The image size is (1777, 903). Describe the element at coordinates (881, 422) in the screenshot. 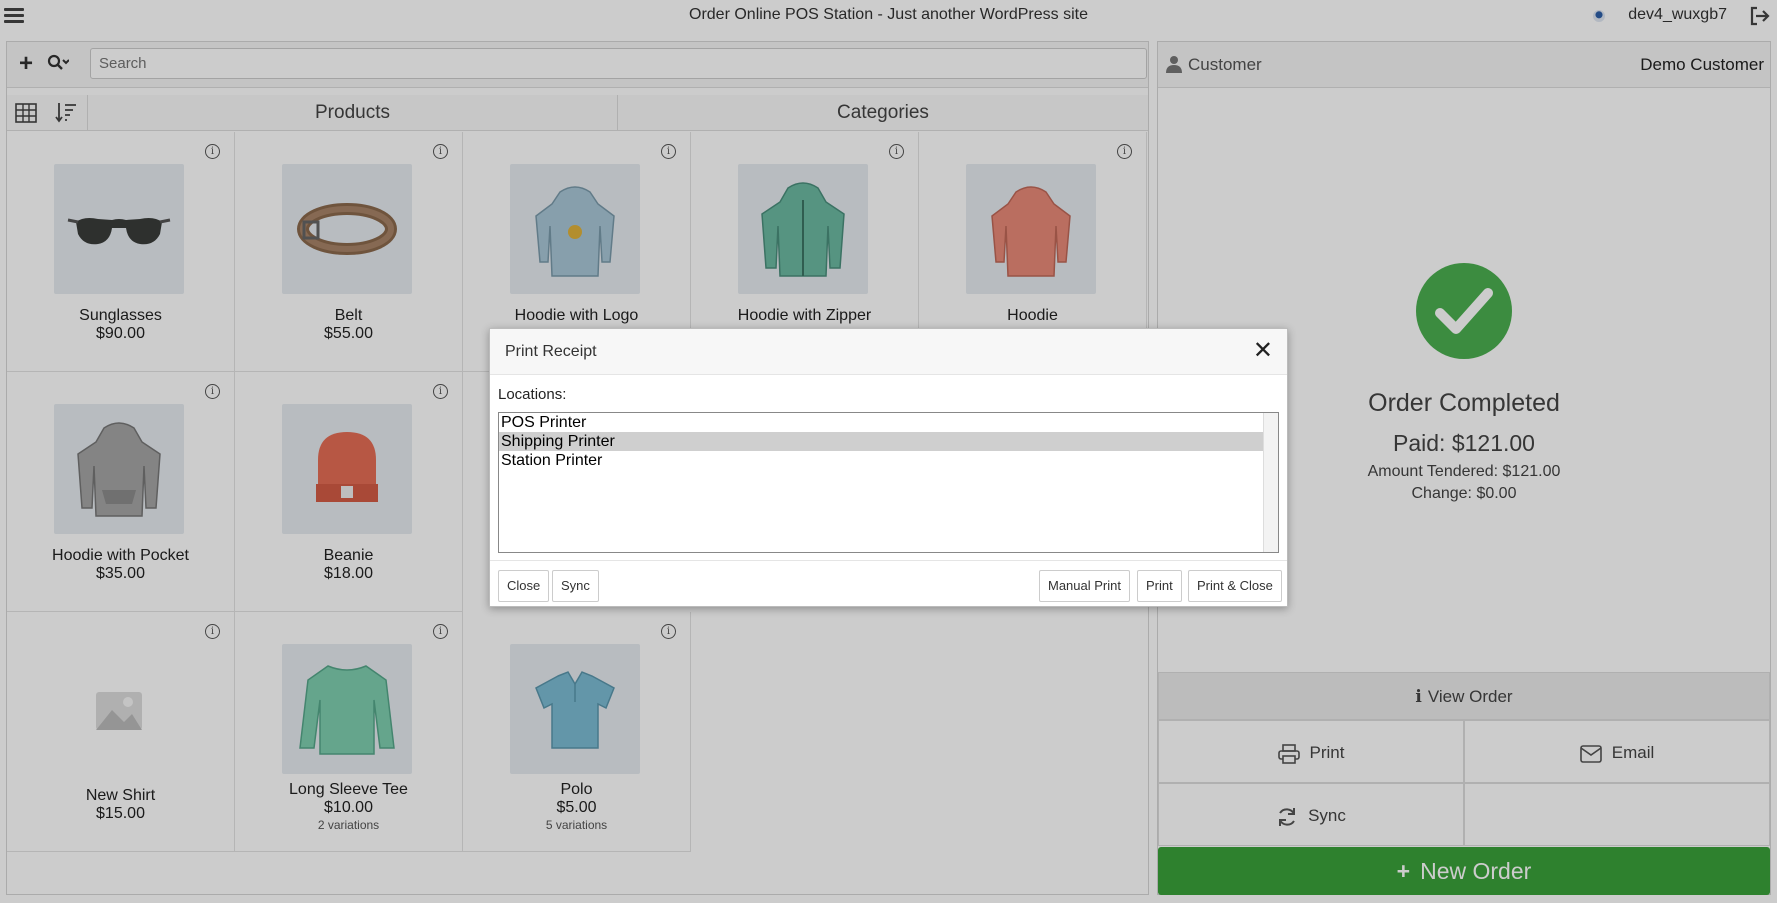

I see `location-option: POS Printer` at that location.